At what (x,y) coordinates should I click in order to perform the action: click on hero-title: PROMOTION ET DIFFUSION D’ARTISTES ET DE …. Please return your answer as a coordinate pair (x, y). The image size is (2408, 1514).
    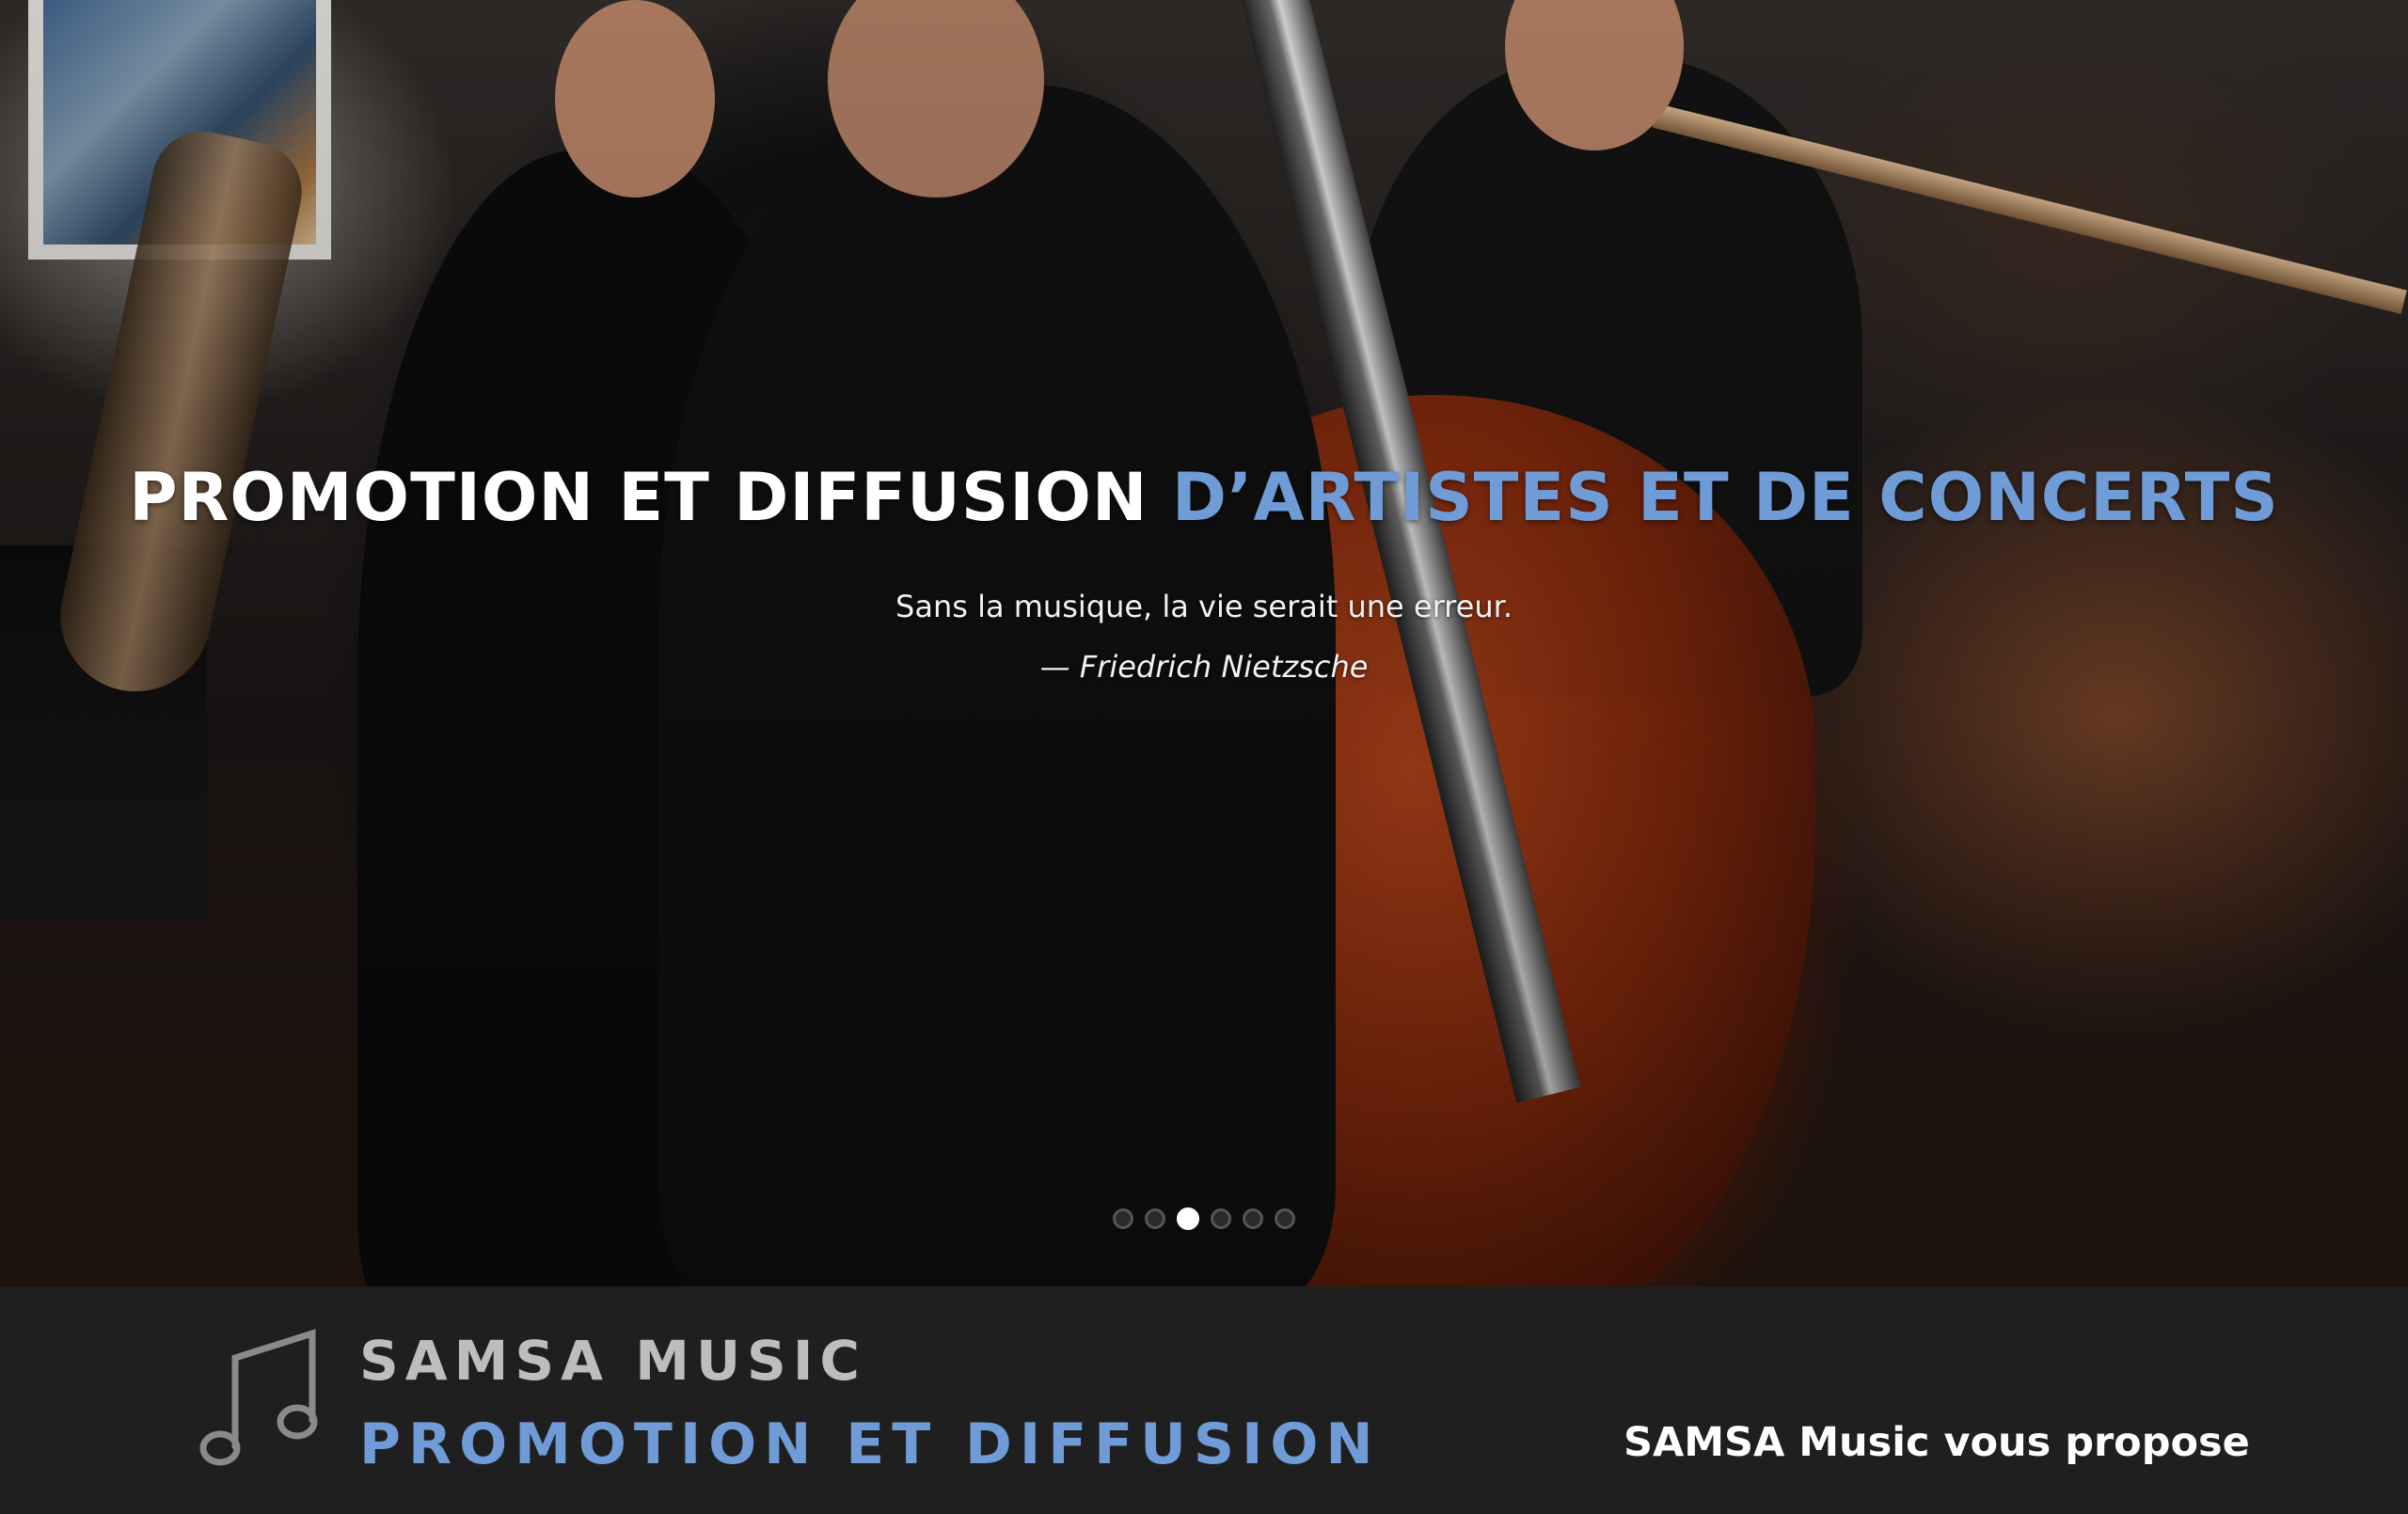
    Looking at the image, I should click on (1204, 498).